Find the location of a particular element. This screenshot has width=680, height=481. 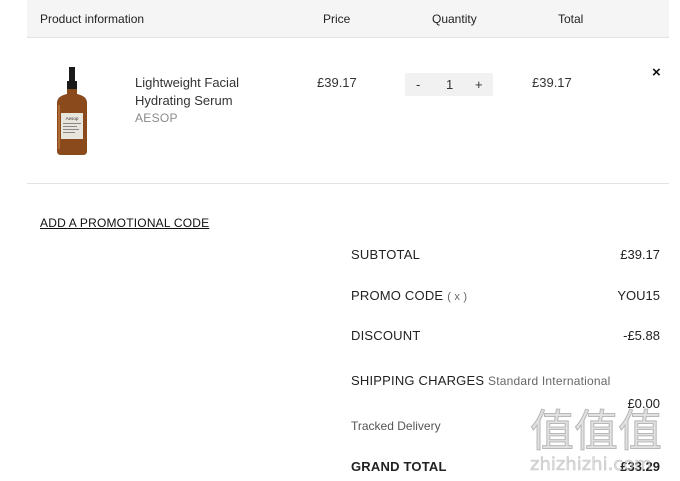

quantity-stepper: - 1 + is located at coordinates (449, 84).